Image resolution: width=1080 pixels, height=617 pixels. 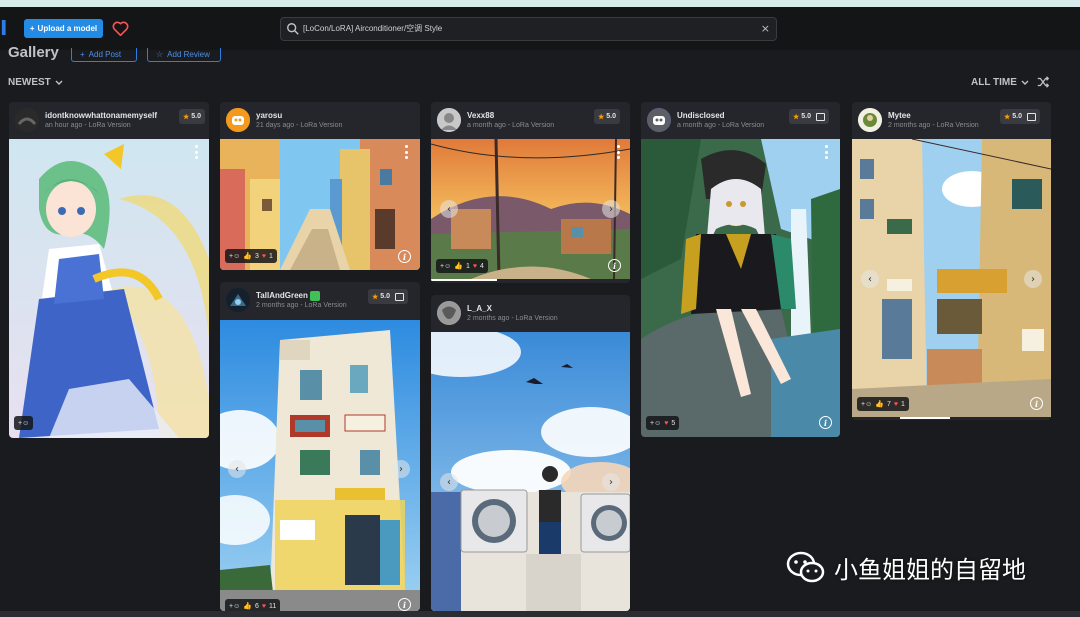 I want to click on search-input: [LoCon/LoRA] Airconditioner/空调 Style ×, so click(x=528, y=29).